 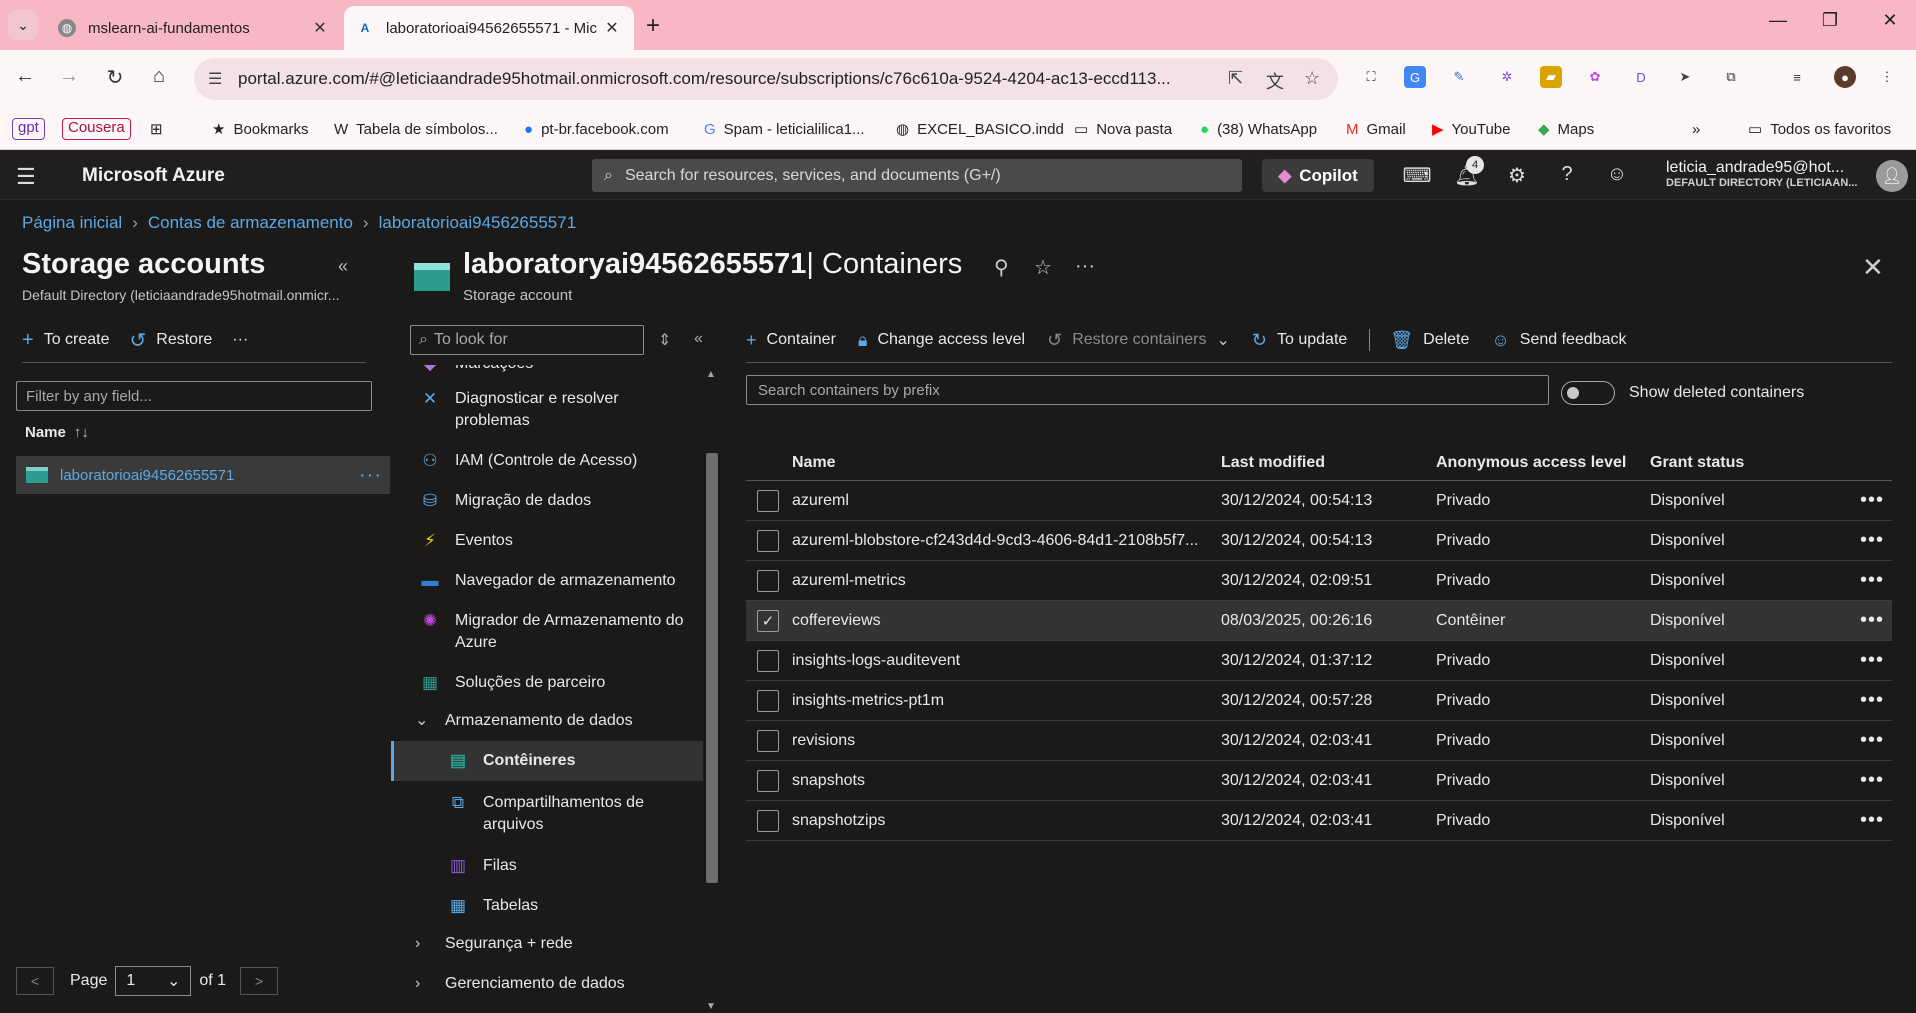 I want to click on breadcrumb-resource: laboratorioai94562655571, so click(x=478, y=222).